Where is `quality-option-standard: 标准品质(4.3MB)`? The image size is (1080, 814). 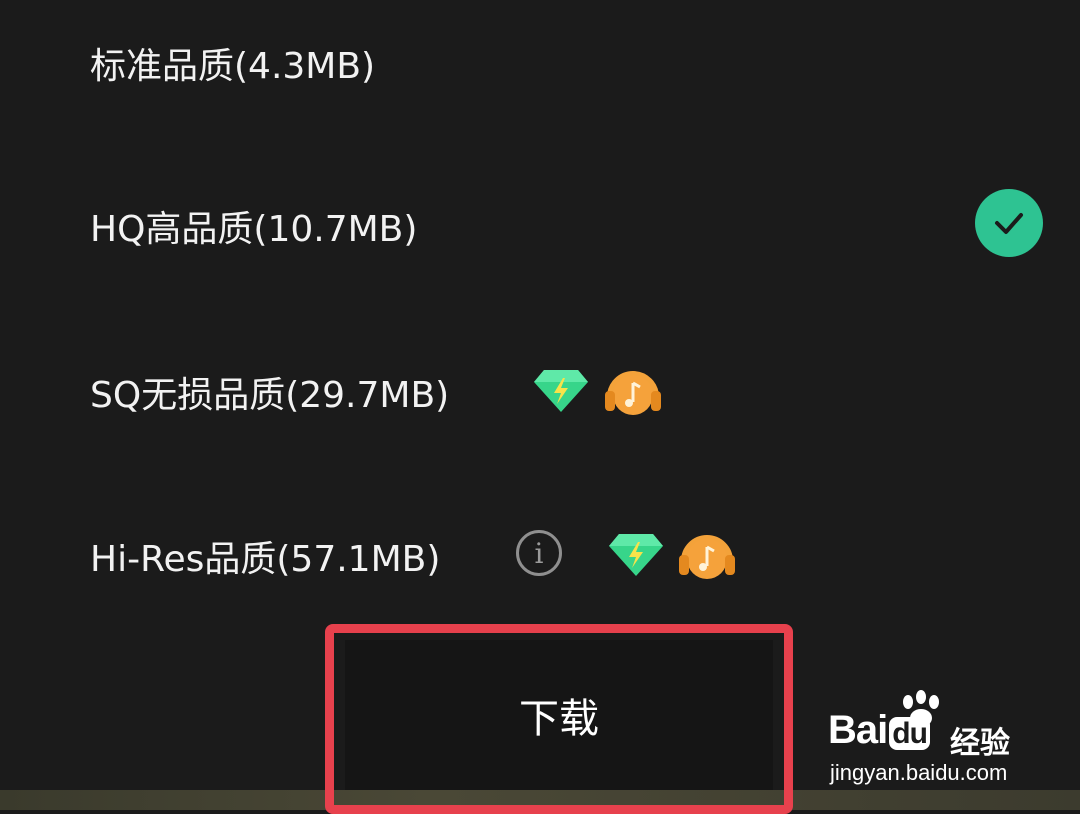
quality-option-standard: 标准品质(4.3MB) is located at coordinates (570, 63).